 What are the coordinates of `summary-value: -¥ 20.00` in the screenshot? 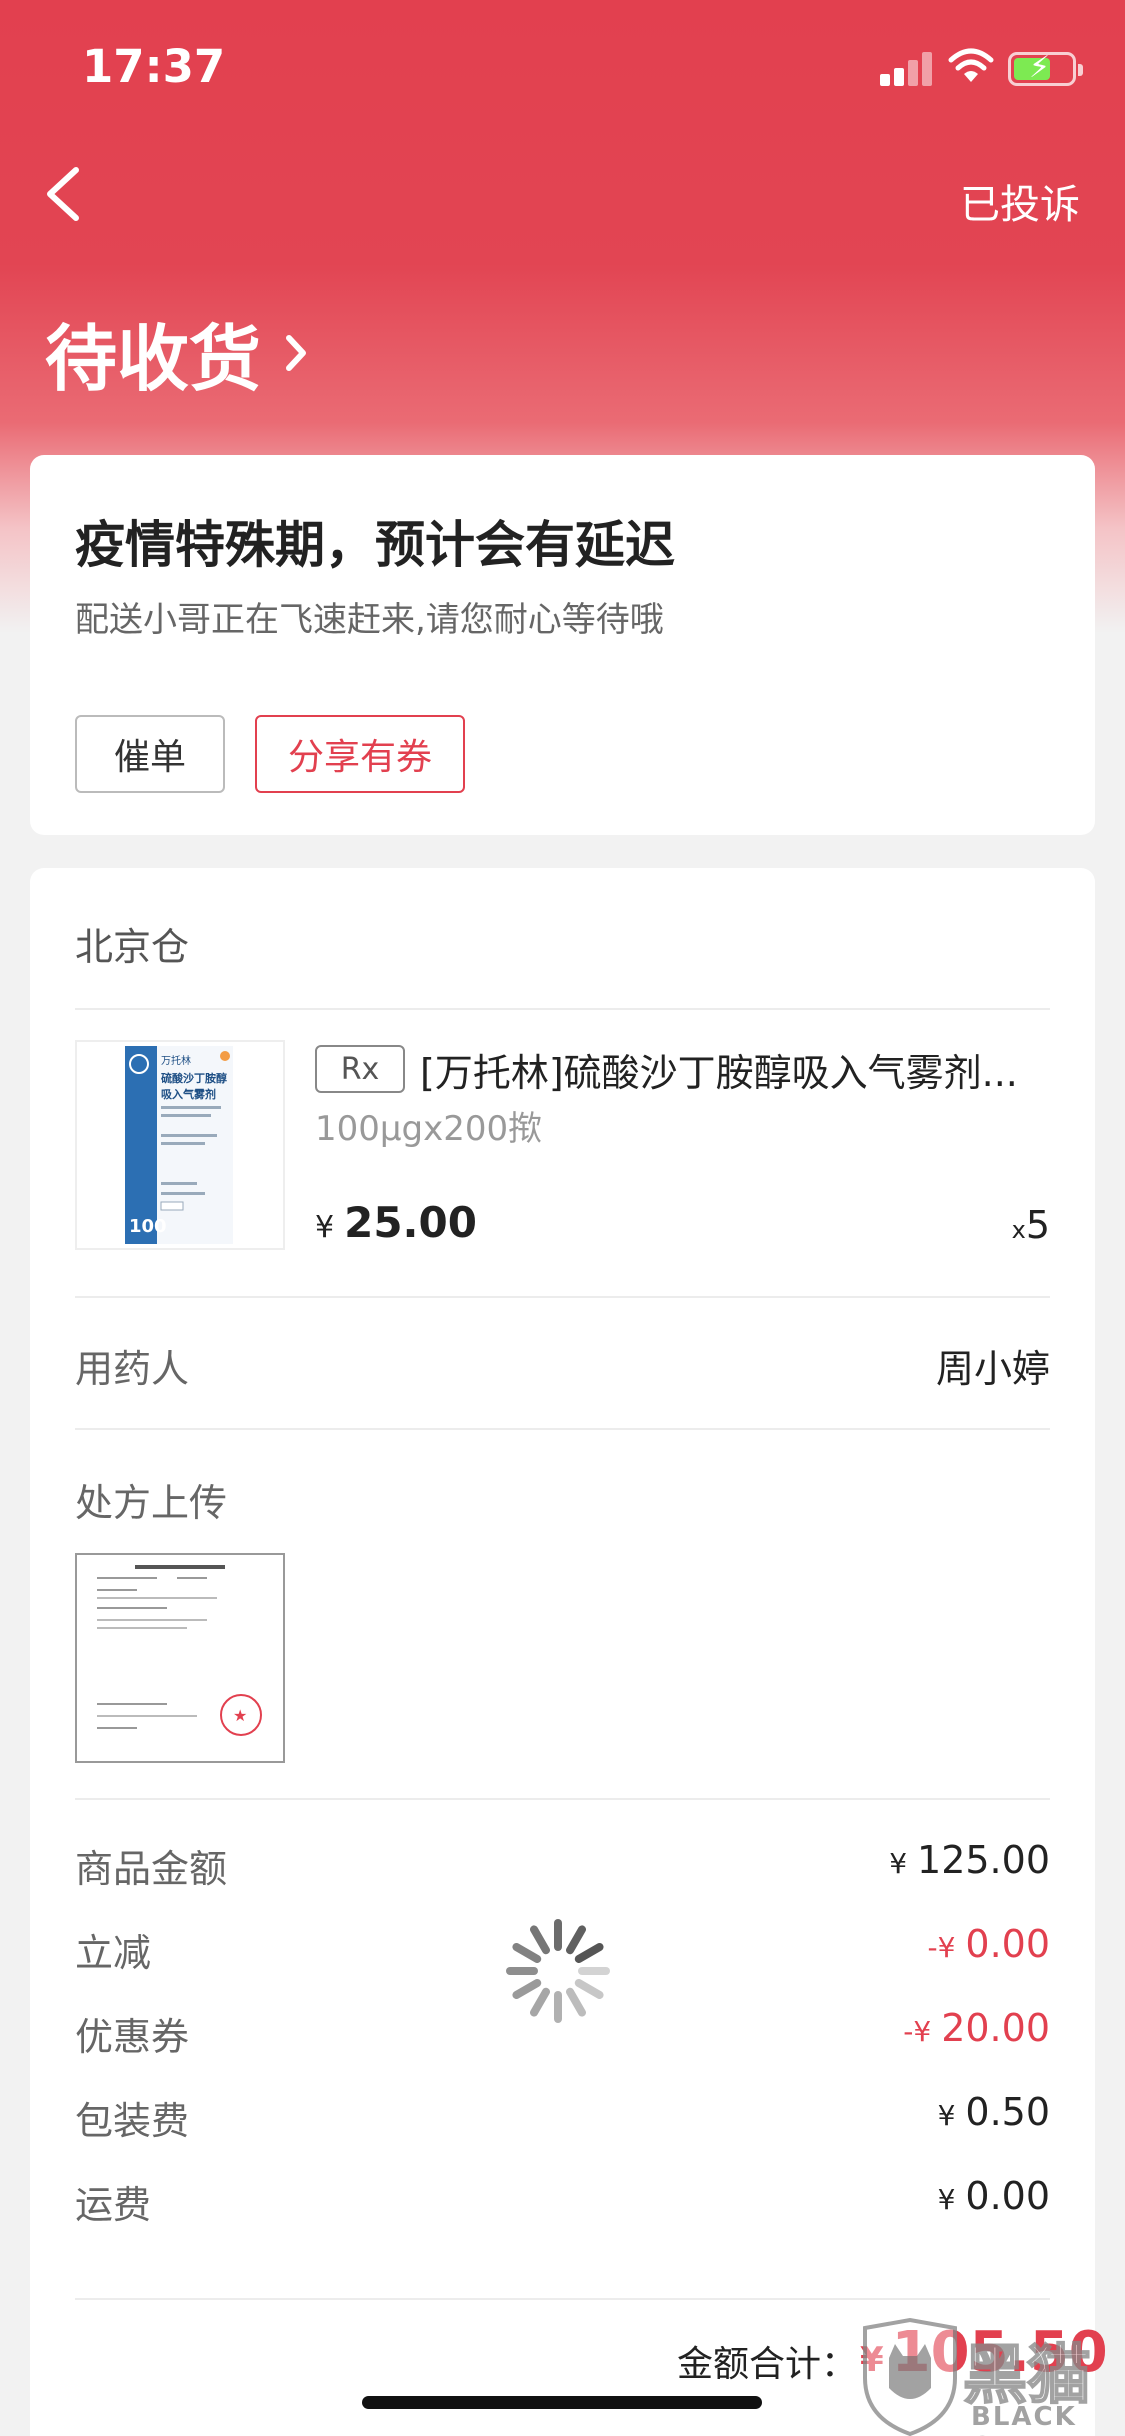 It's located at (976, 2028).